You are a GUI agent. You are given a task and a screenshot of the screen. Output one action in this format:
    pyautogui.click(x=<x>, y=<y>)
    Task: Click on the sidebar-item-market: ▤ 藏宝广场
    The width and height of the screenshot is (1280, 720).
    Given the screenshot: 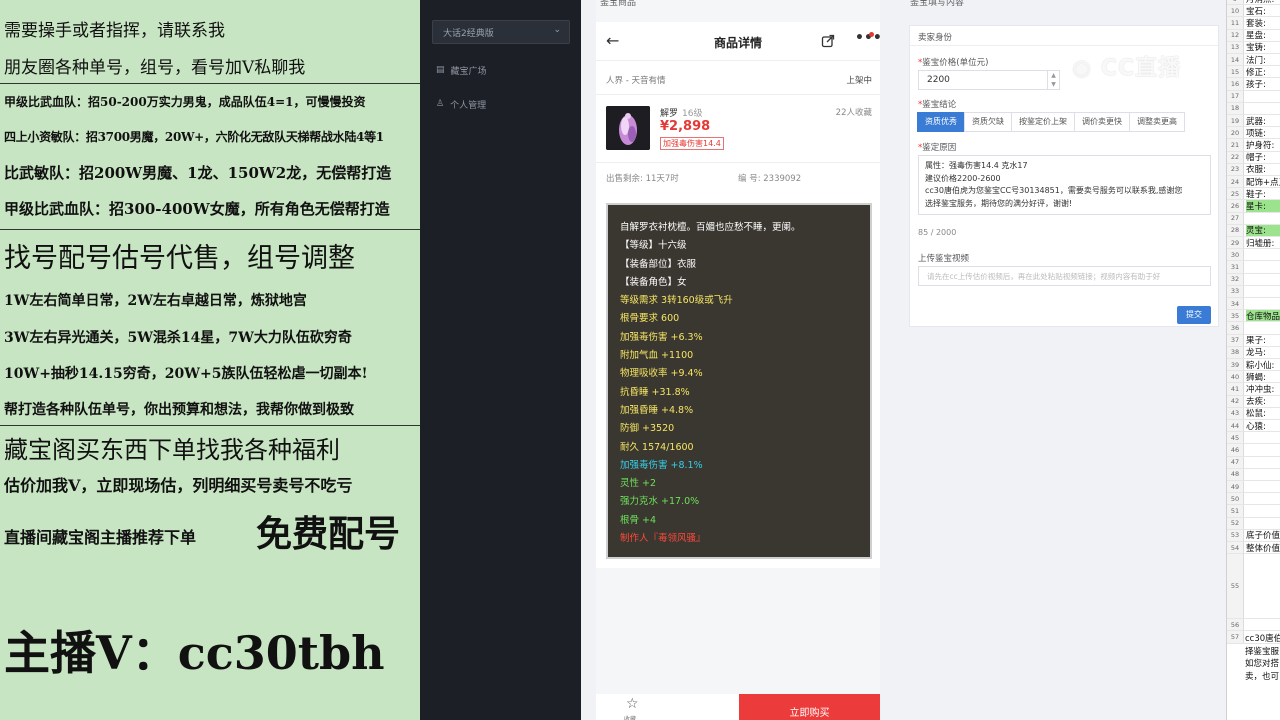 What is the action you would take?
    pyautogui.click(x=461, y=70)
    